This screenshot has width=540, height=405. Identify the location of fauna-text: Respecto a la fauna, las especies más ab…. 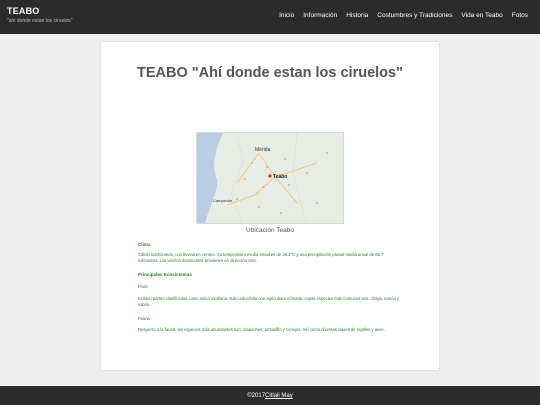
(261, 329).